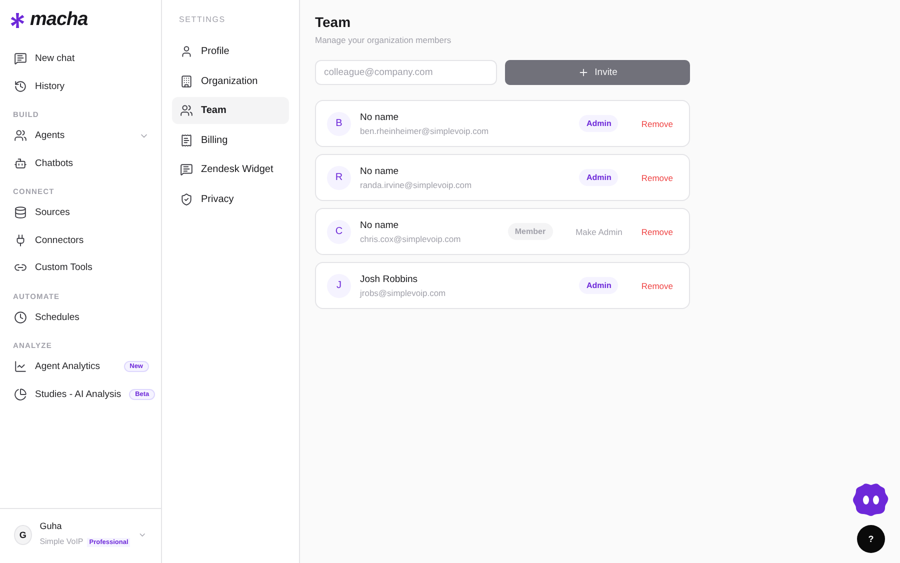  I want to click on settings-nav-item: Team, so click(230, 110).